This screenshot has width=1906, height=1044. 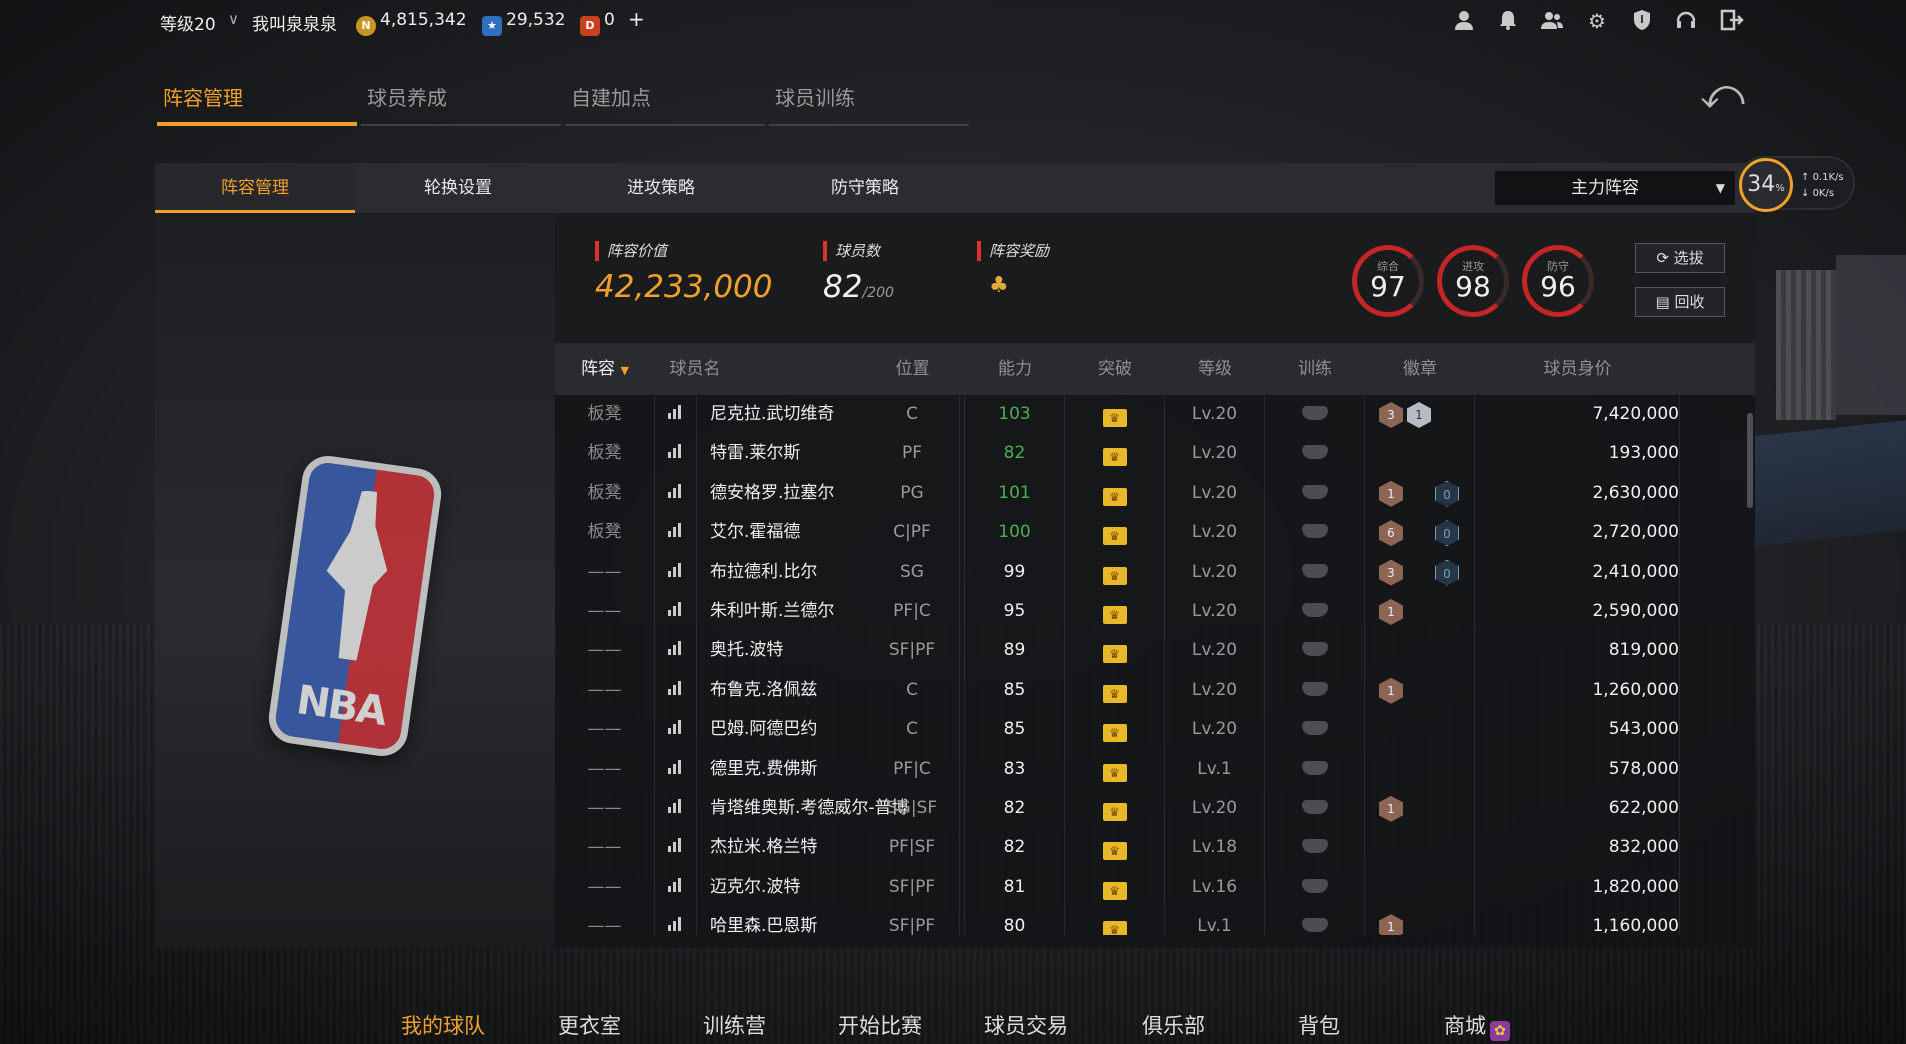 What do you see at coordinates (1155, 611) in the screenshot?
I see `table-row: —— 朱利叶斯.兰德尔 PF|C 95 ♛ Lv.20 1 2,590,000` at bounding box center [1155, 611].